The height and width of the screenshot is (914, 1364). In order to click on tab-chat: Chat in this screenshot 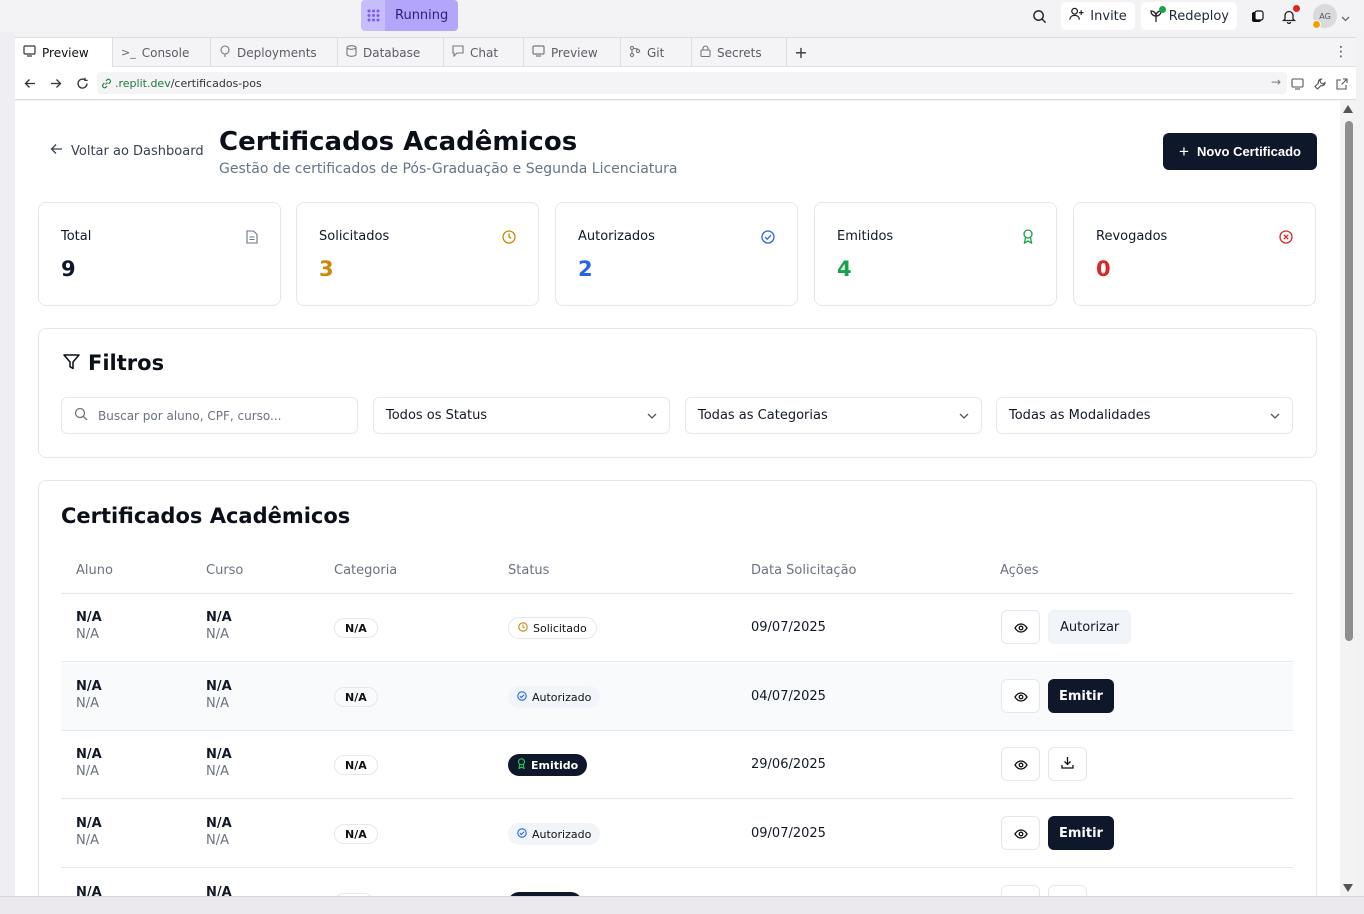, I will do `click(484, 52)`.